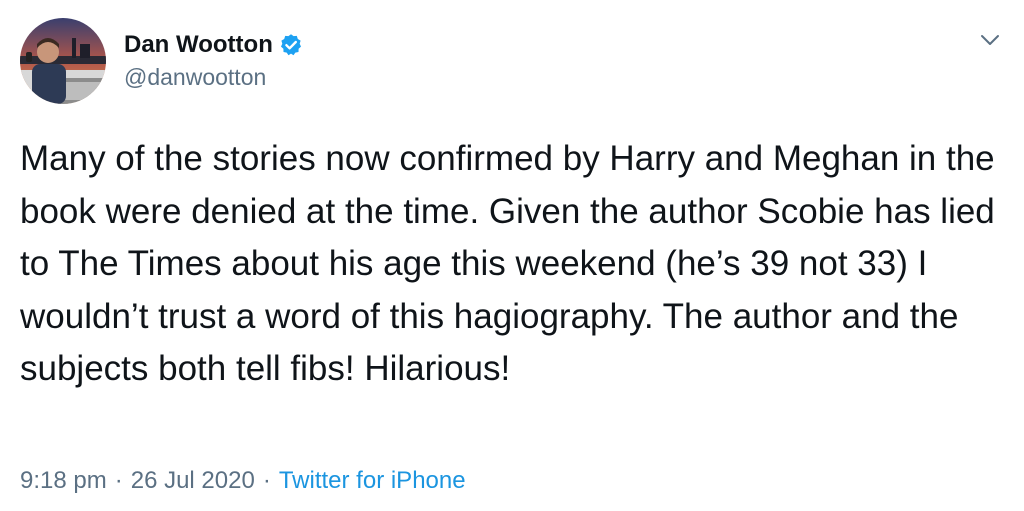 Image resolution: width=1024 pixels, height=511 pixels. I want to click on tweet-time: 9:18 pm, so click(63, 481).